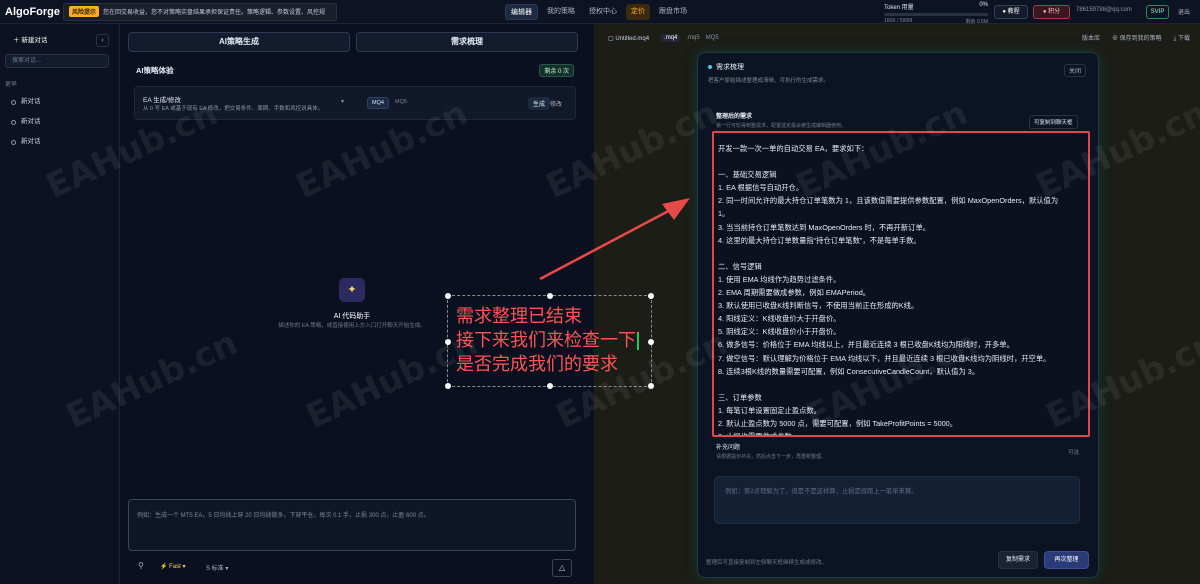  I want to click on quota-badge: 剩余 0 次, so click(556, 70).